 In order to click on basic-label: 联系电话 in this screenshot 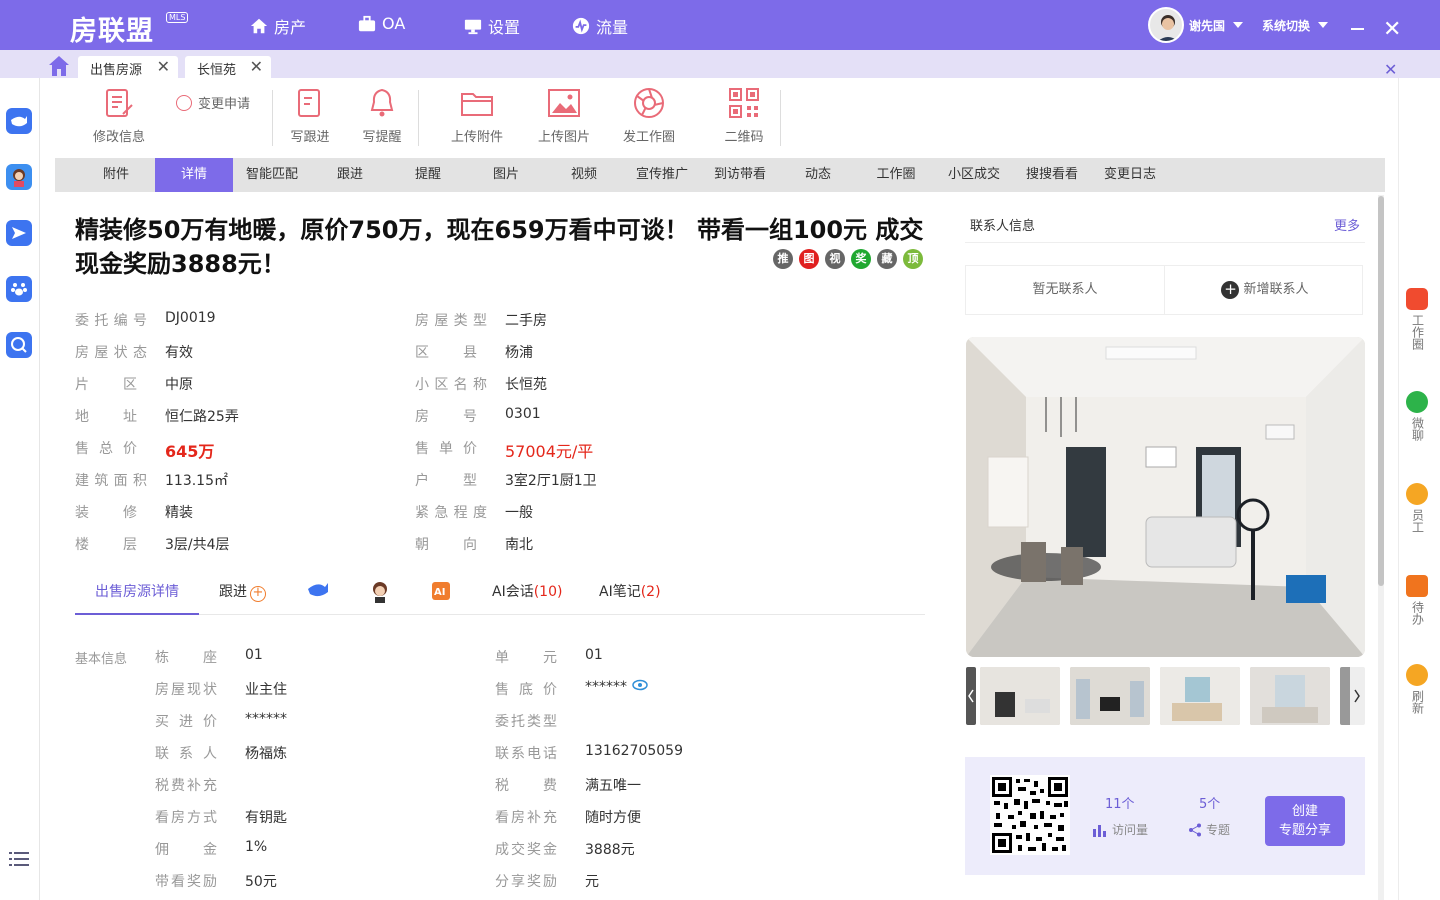, I will do `click(526, 754)`.